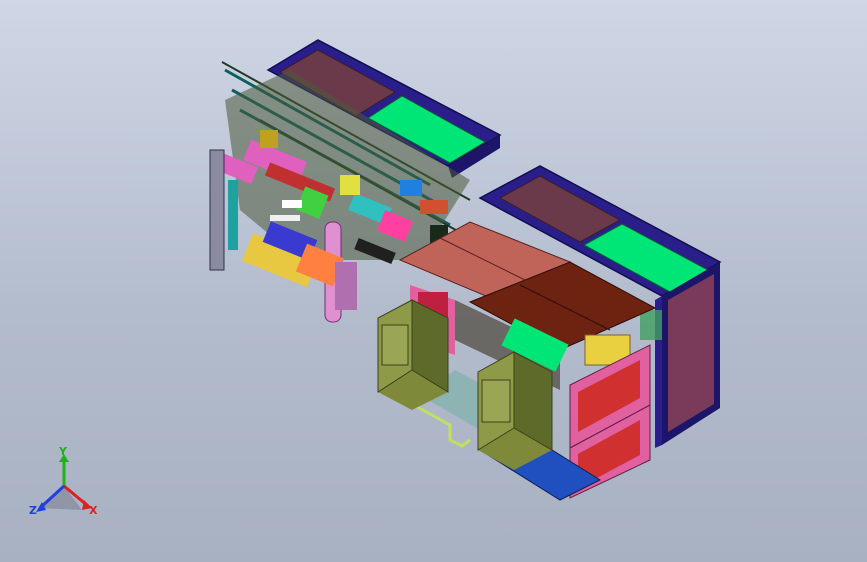 The height and width of the screenshot is (562, 867). What do you see at coordinates (33, 510) in the screenshot?
I see `z-axis-label: Z` at bounding box center [33, 510].